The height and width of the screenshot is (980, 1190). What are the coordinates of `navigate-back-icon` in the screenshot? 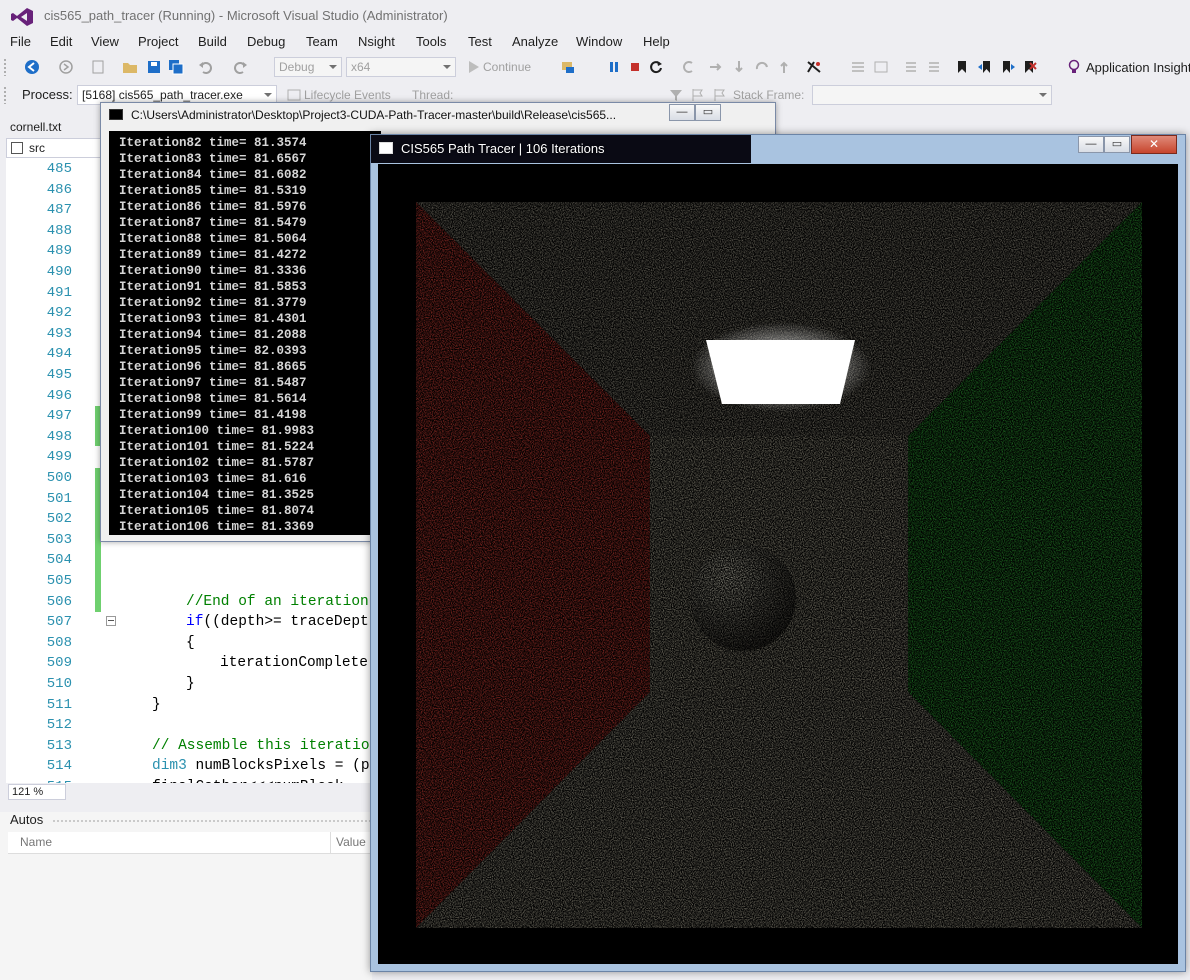 It's located at (32, 67).